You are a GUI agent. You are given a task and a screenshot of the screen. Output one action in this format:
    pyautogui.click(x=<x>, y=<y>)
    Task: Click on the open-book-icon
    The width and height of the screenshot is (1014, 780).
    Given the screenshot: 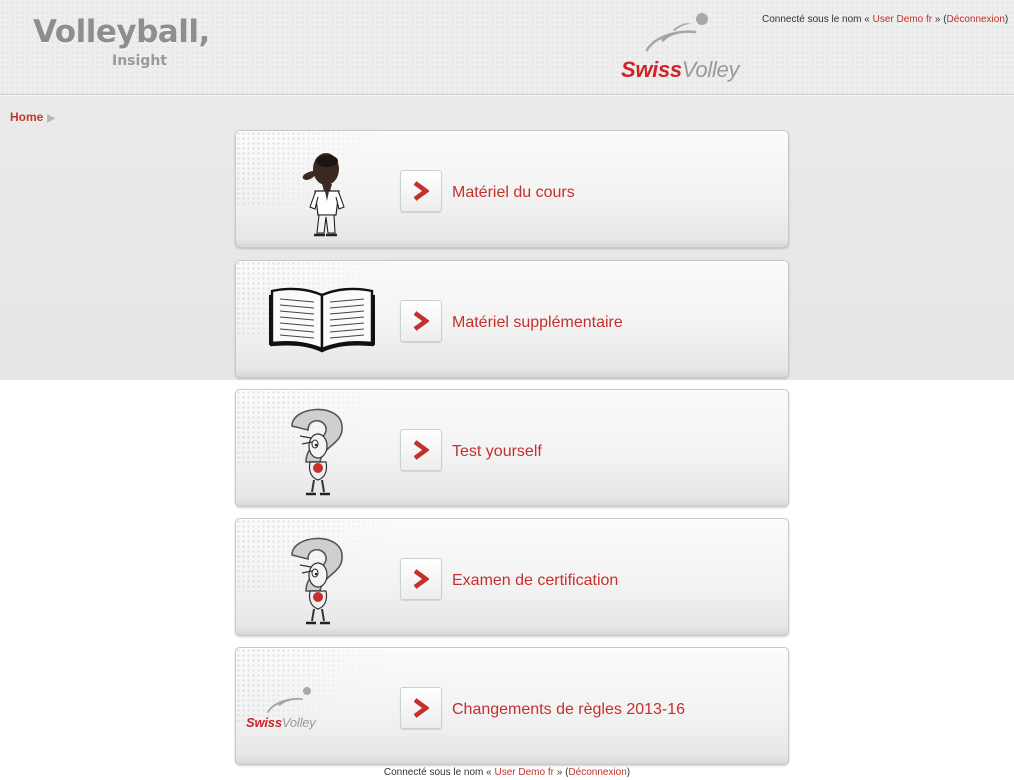 What is the action you would take?
    pyautogui.click(x=322, y=320)
    